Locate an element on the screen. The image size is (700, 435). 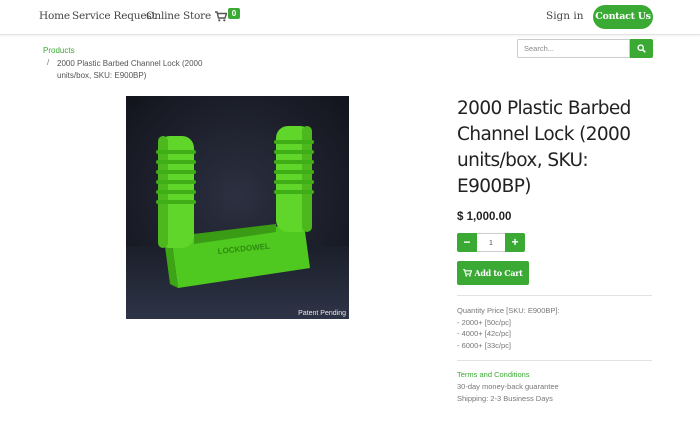
quantity-decrease-button: − is located at coordinates (467, 242).